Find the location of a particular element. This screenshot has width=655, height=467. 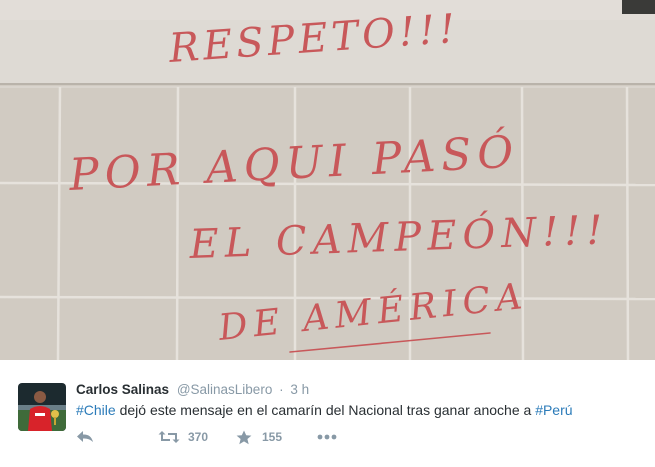

tweet-header: Carlos Salinas @SalinasLibero · 3 h is located at coordinates (192, 390).